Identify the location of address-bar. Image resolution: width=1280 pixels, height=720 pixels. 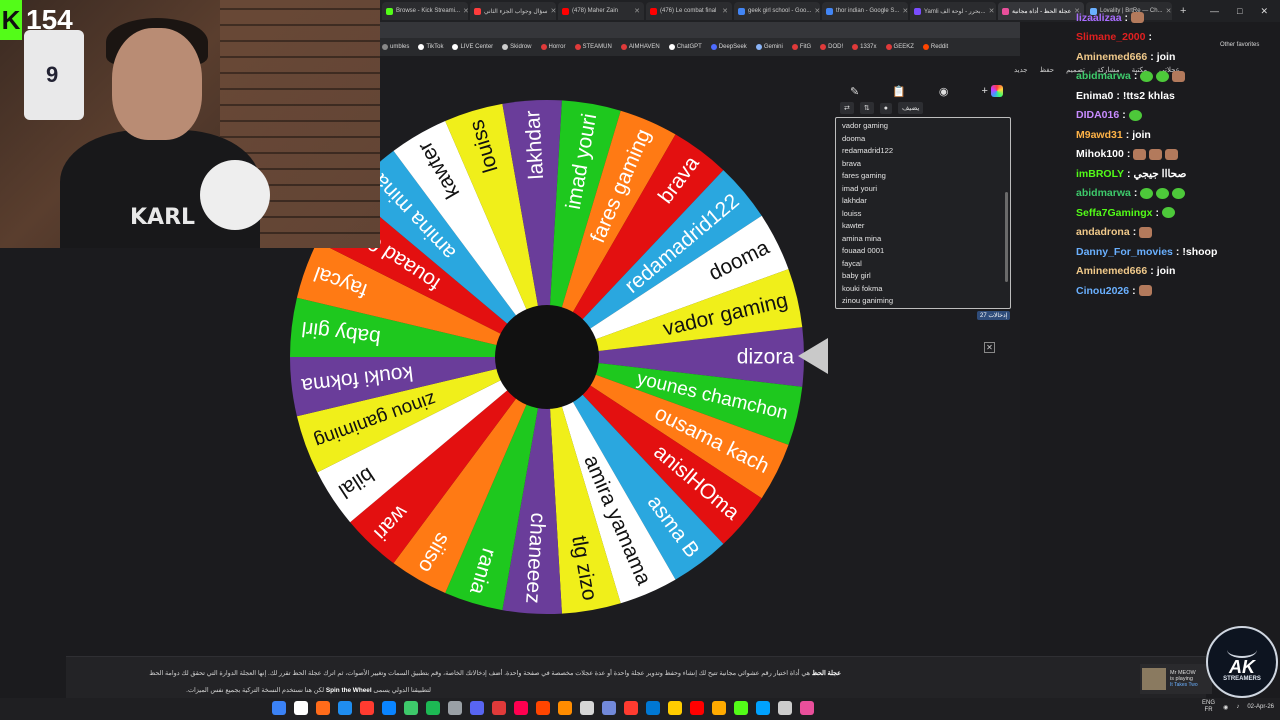
(700, 30).